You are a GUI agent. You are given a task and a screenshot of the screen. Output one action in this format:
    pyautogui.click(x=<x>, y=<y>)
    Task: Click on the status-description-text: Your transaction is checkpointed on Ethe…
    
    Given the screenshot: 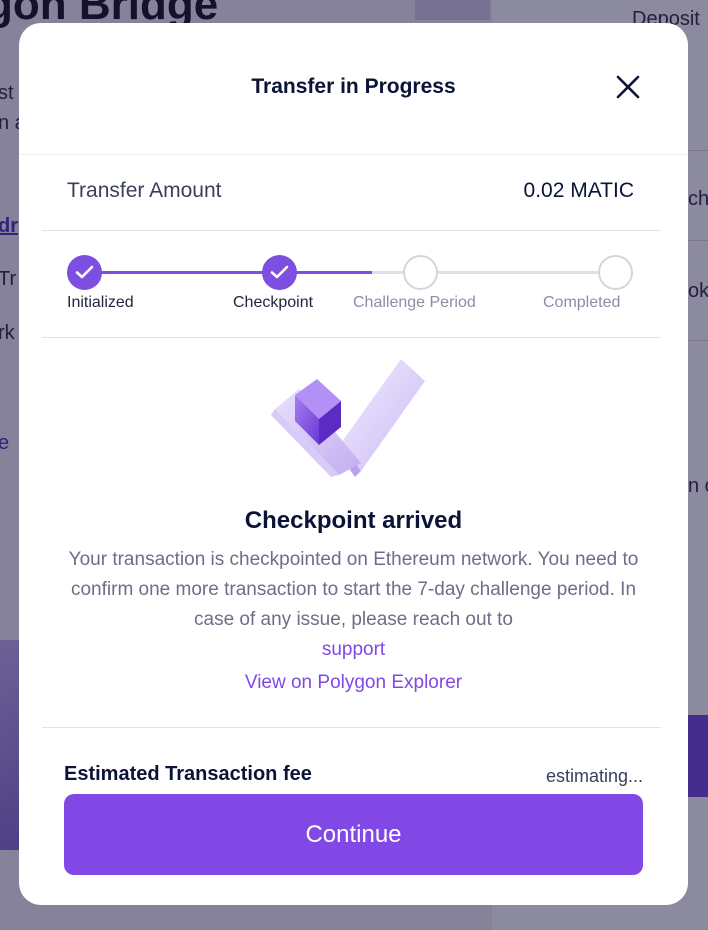 What is the action you would take?
    pyautogui.click(x=353, y=589)
    